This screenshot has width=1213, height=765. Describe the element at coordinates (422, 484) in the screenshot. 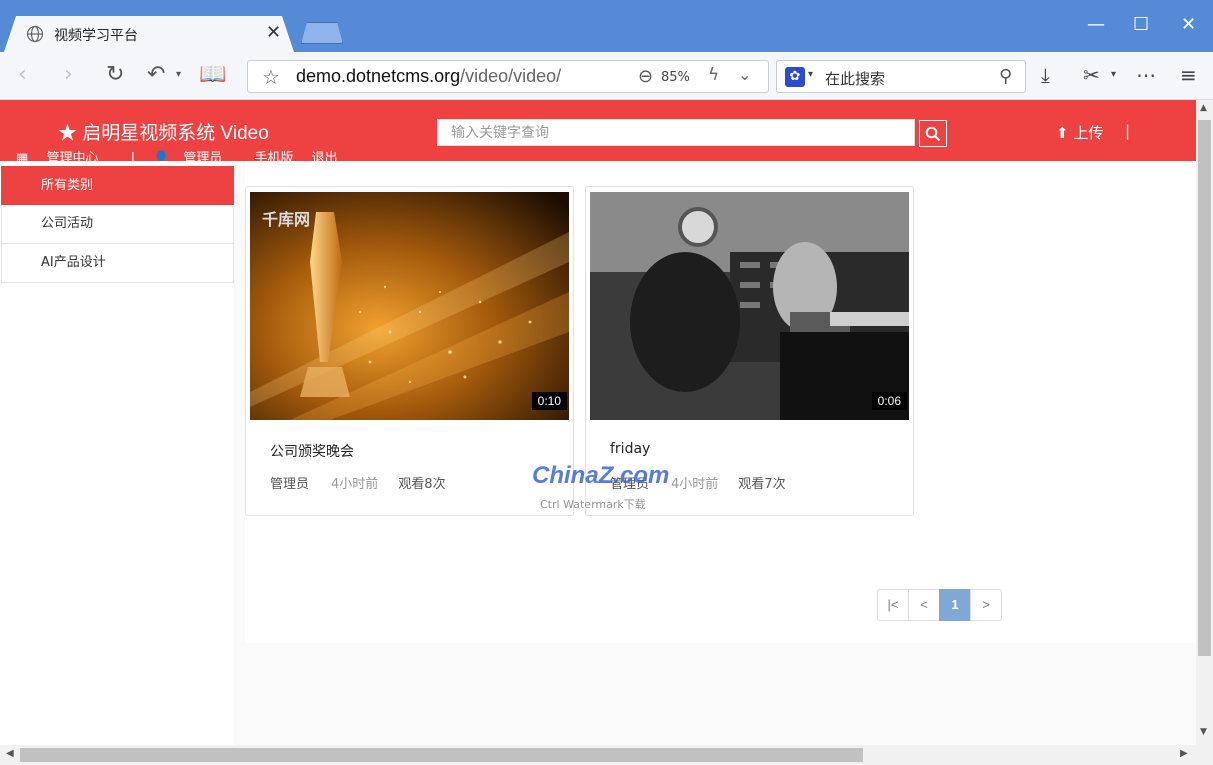

I see `video-views: 观看8次` at that location.